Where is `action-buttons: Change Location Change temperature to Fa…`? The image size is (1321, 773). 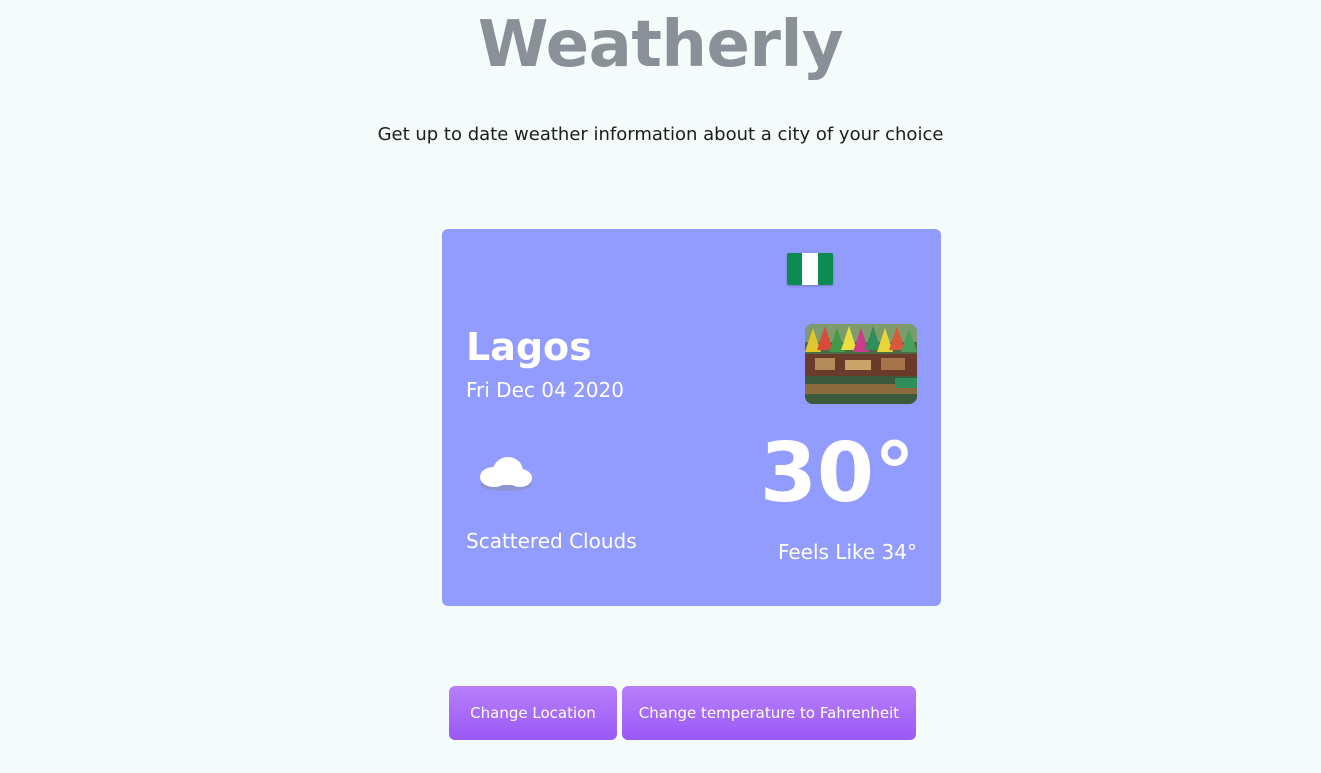 action-buttons: Change Location Change temperature to Fa… is located at coordinates (682, 713).